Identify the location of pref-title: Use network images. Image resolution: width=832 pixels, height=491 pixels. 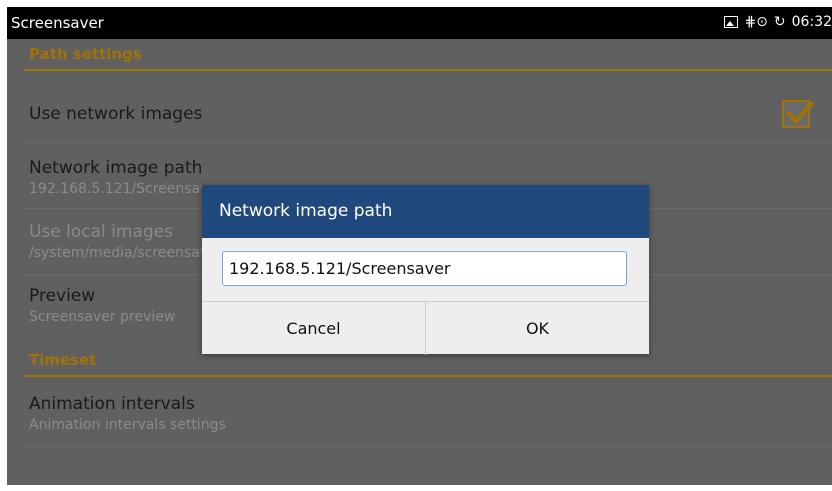
(116, 114).